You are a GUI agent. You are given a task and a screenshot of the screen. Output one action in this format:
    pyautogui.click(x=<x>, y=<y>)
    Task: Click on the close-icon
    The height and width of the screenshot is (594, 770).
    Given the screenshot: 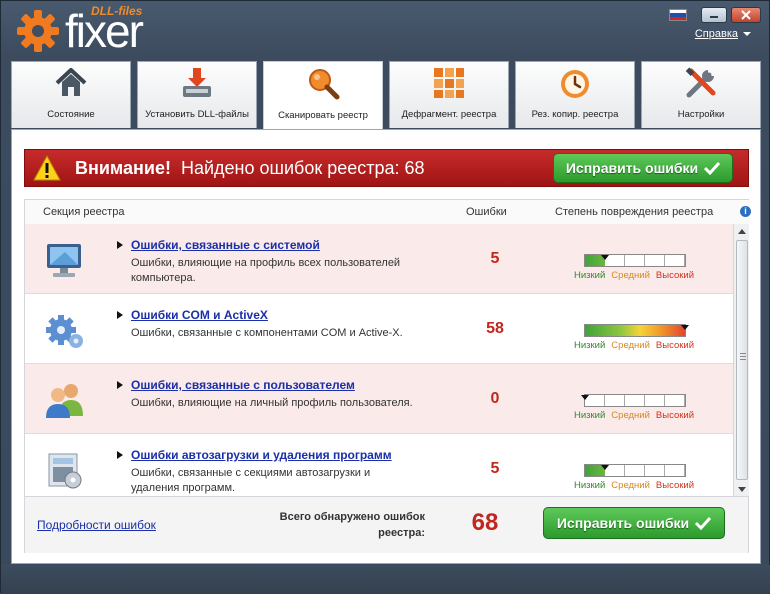 What is the action you would take?
    pyautogui.click(x=746, y=15)
    